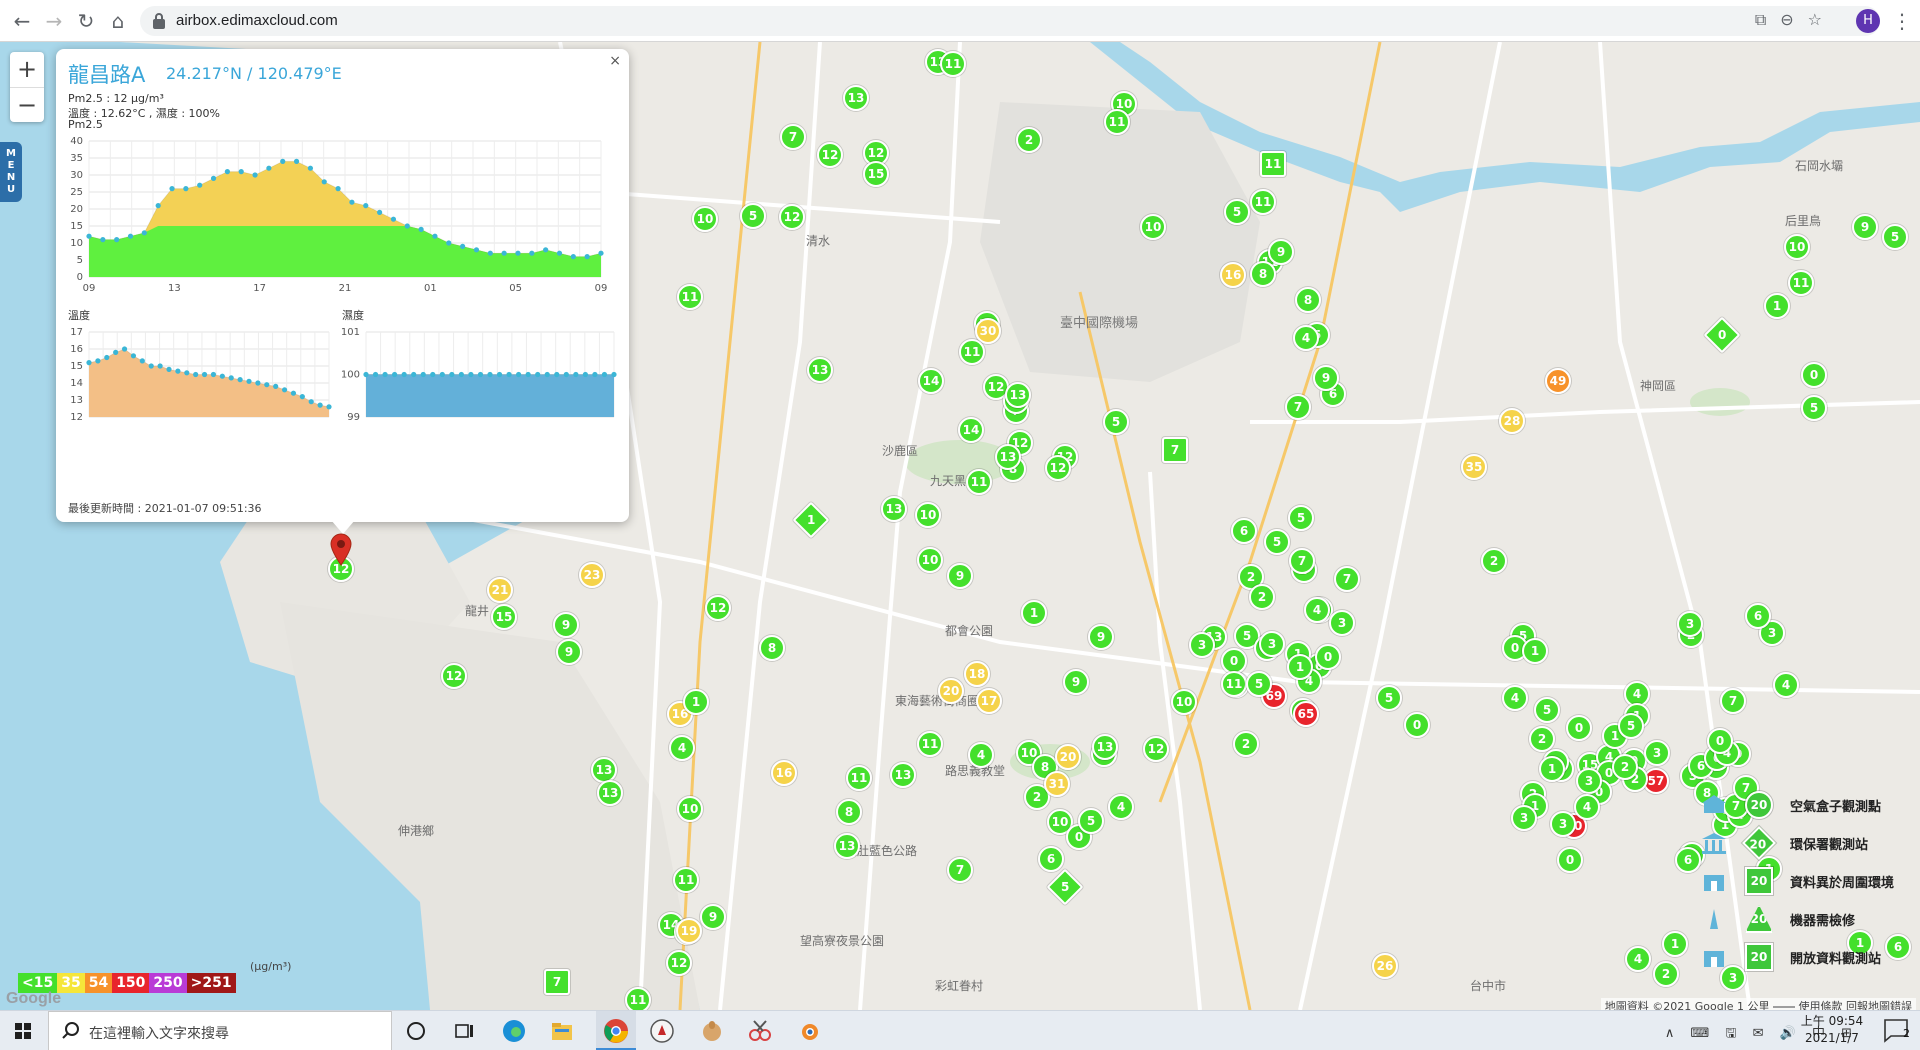 The height and width of the screenshot is (1050, 1920). I want to click on epa-station-marker: 0, so click(1722, 335).